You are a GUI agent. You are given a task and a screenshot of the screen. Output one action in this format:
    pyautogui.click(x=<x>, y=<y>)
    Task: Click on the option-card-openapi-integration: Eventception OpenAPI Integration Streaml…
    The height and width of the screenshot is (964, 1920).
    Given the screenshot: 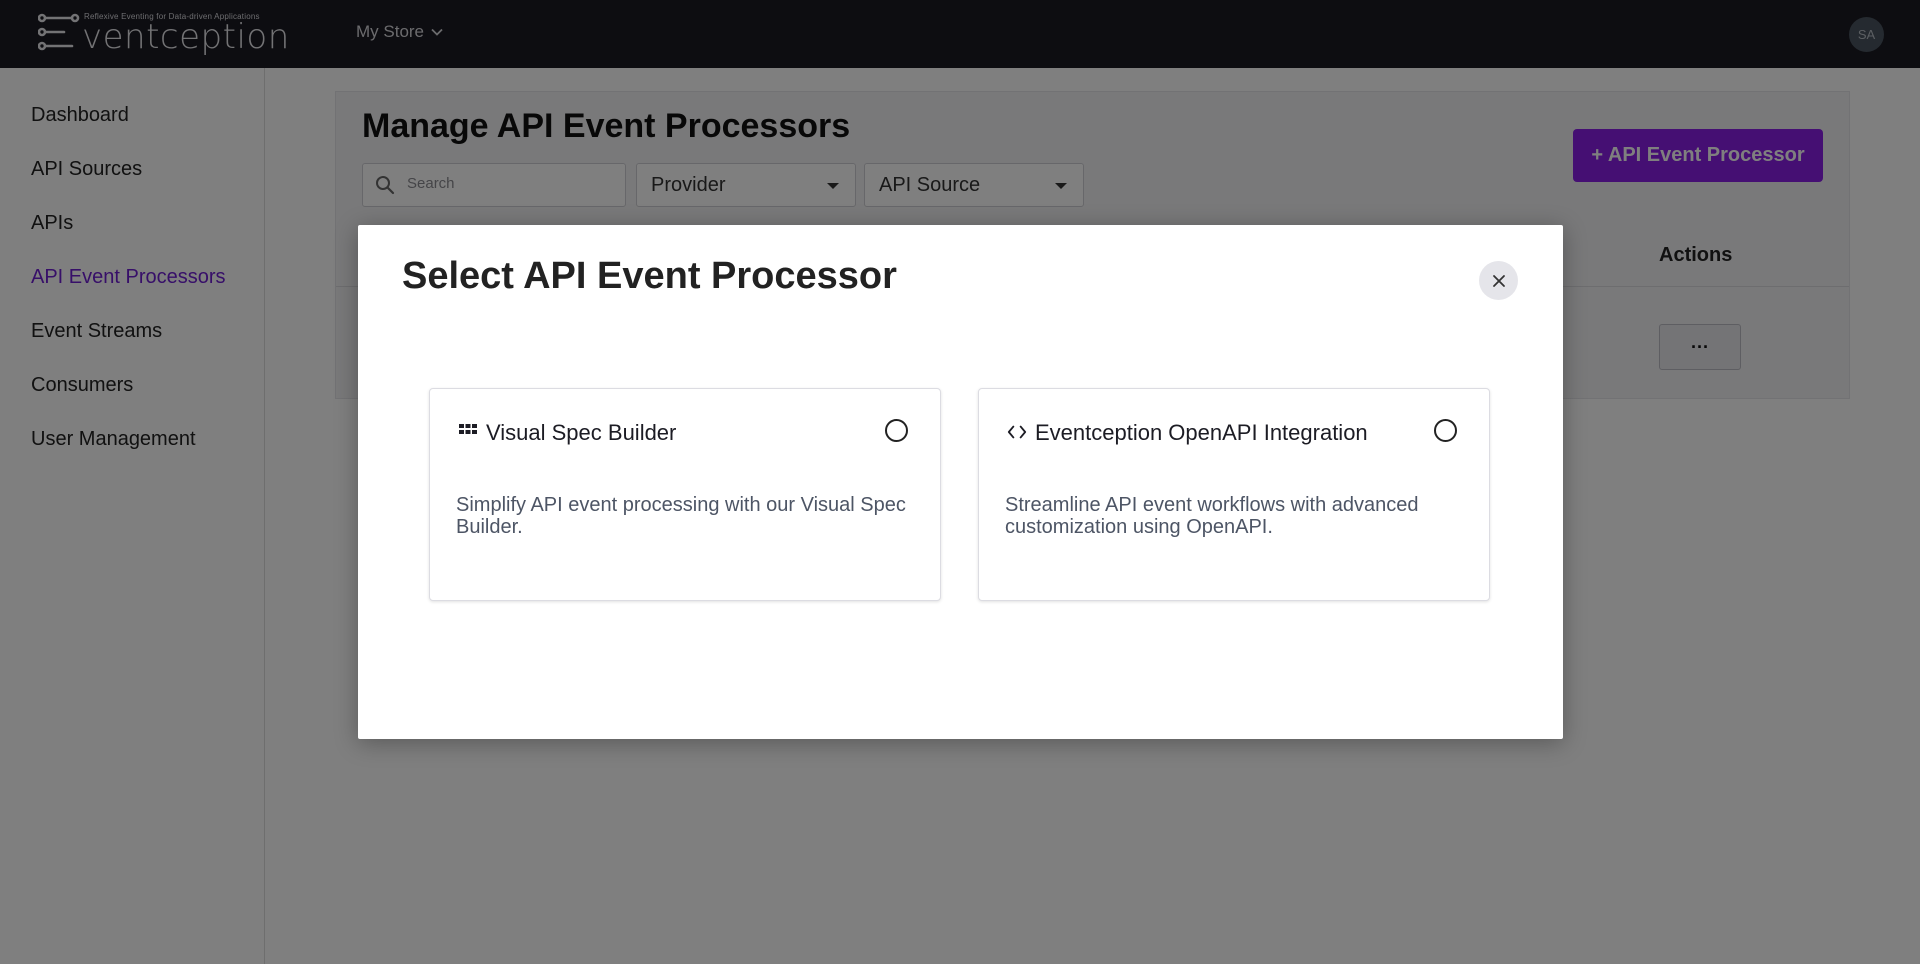 What is the action you would take?
    pyautogui.click(x=1234, y=494)
    